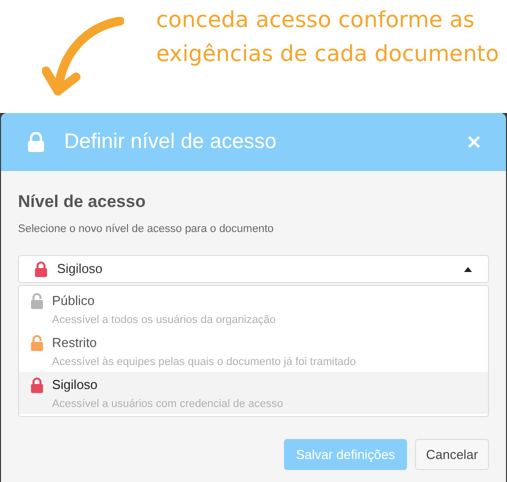 The height and width of the screenshot is (482, 507). Describe the element at coordinates (170, 142) in the screenshot. I see `dialog-title: Definir nível de acesso` at that location.